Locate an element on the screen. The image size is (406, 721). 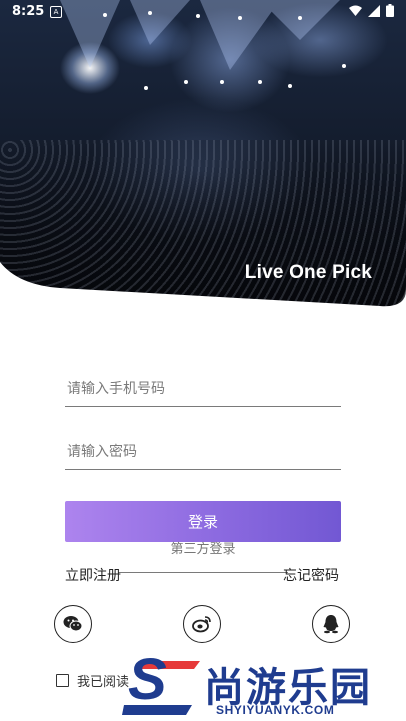
wechat-login-button is located at coordinates (73, 624).